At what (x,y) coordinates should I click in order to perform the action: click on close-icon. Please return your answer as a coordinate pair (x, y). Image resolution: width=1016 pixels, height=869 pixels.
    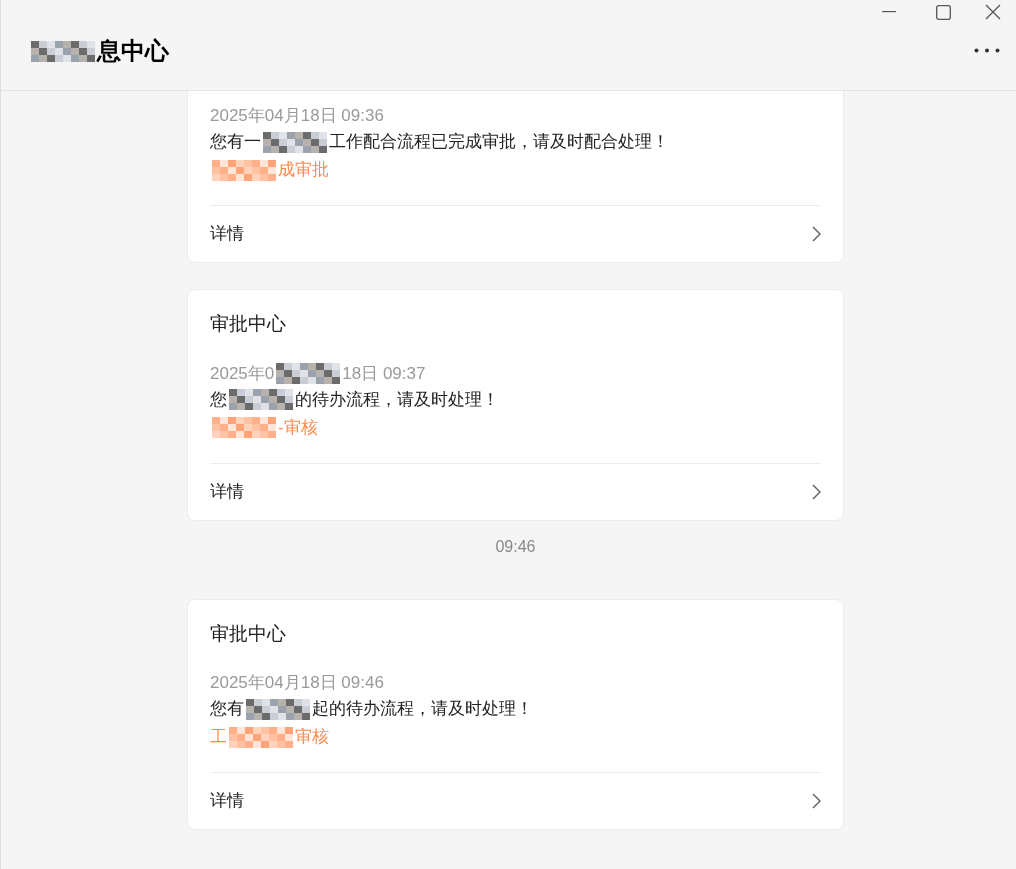
    Looking at the image, I should click on (993, 12).